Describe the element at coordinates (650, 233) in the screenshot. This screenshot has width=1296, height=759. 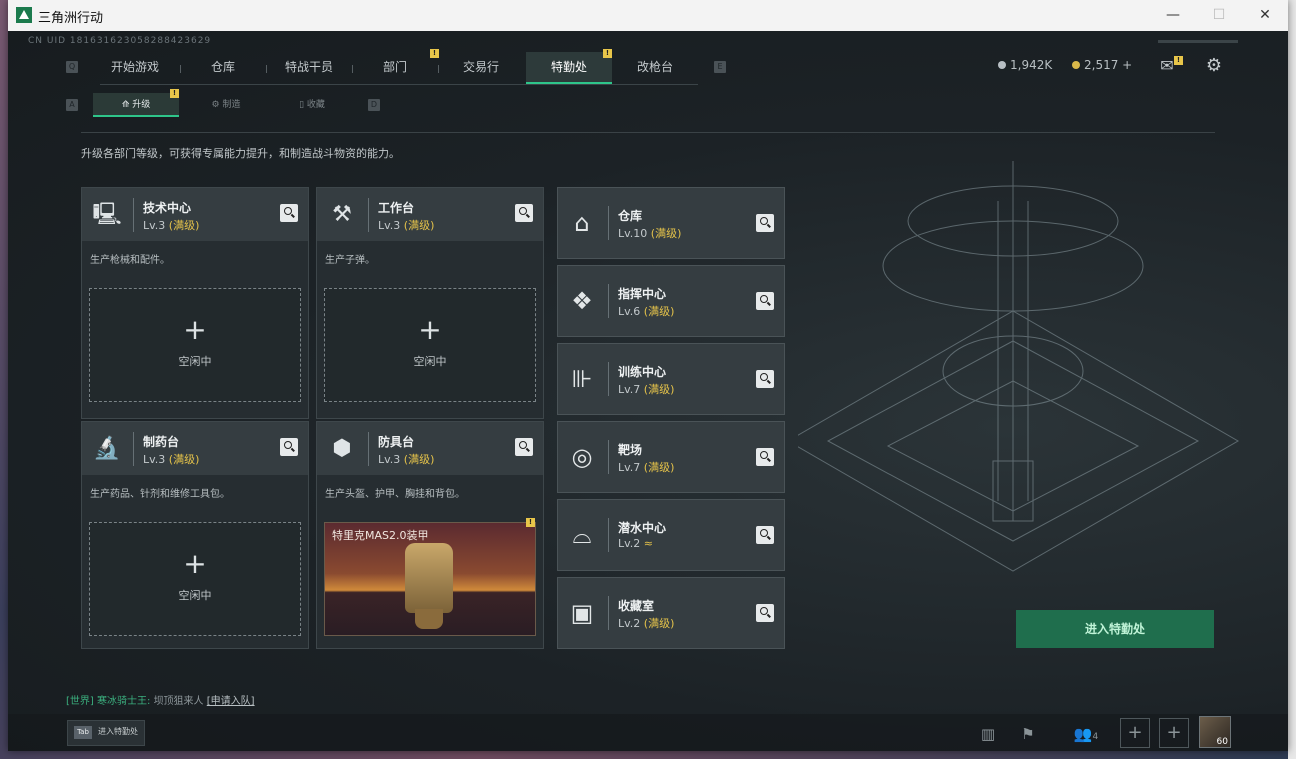
I see `facility-level: Lv.10 (满级)` at that location.